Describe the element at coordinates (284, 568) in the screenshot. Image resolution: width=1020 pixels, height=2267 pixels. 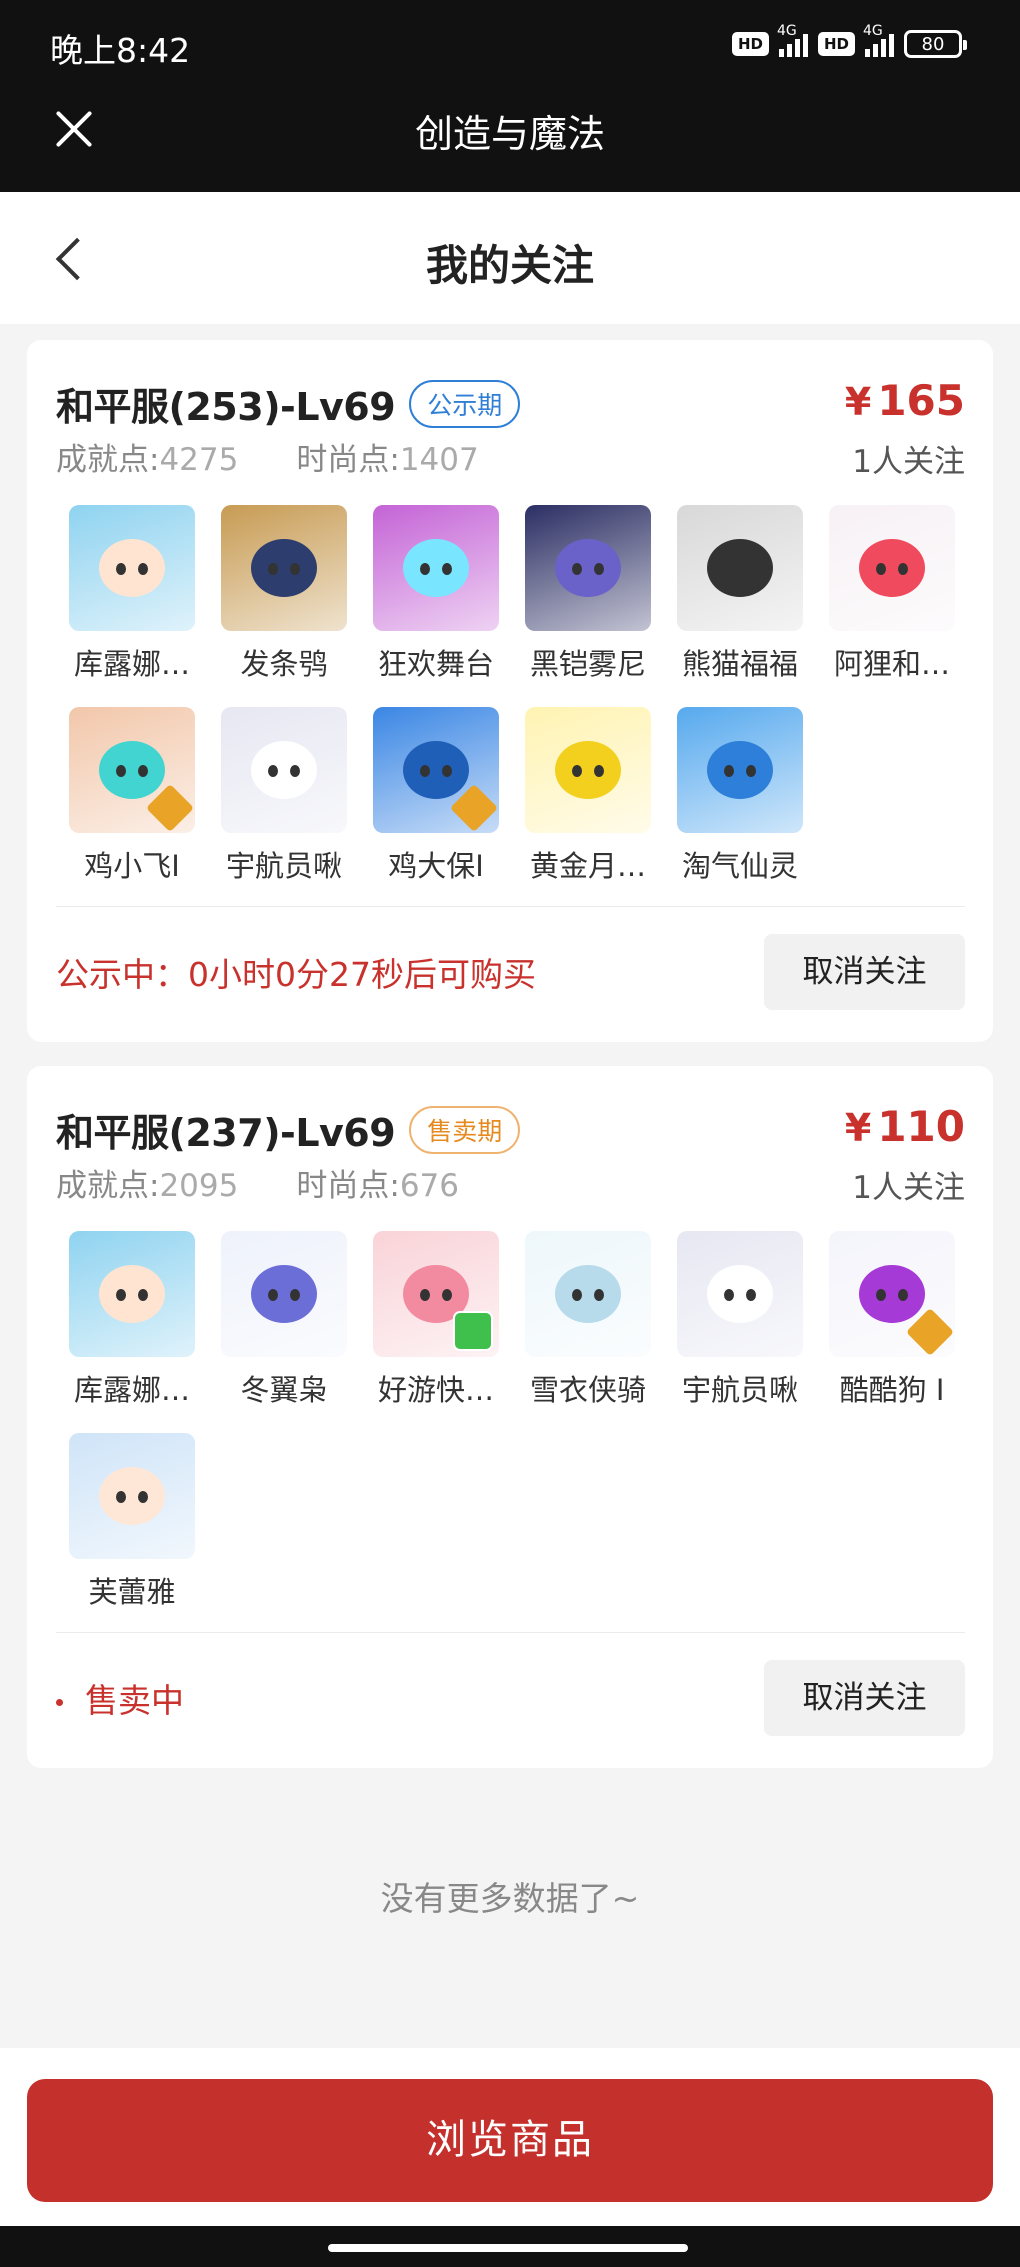
I see `clockwork-owl-icon` at that location.